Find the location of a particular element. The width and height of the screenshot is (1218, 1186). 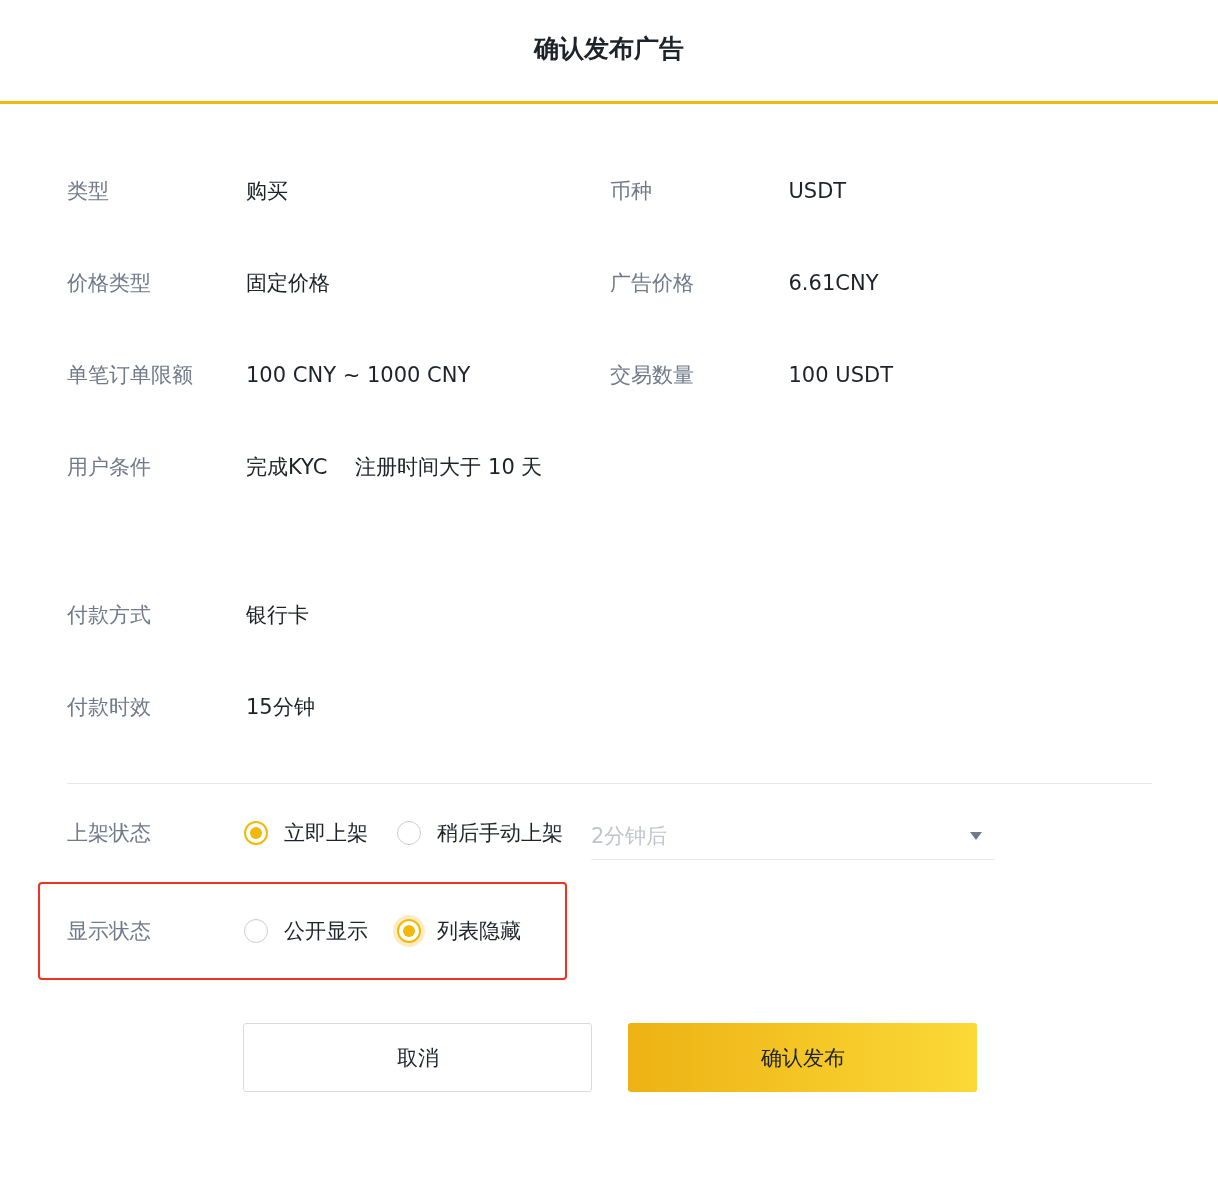

caret-icon is located at coordinates (976, 835).